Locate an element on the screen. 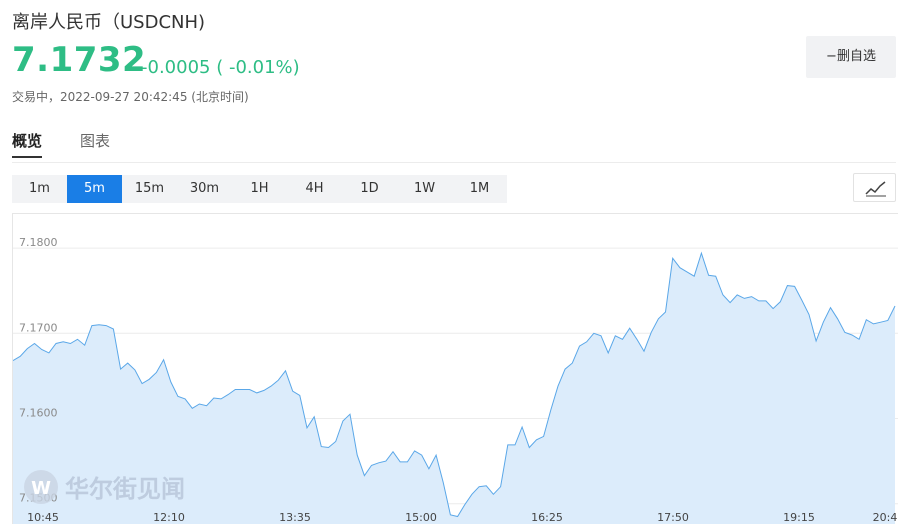 This screenshot has width=902, height=524. tab-bar: 概览 图表 is located at coordinates (61, 144).